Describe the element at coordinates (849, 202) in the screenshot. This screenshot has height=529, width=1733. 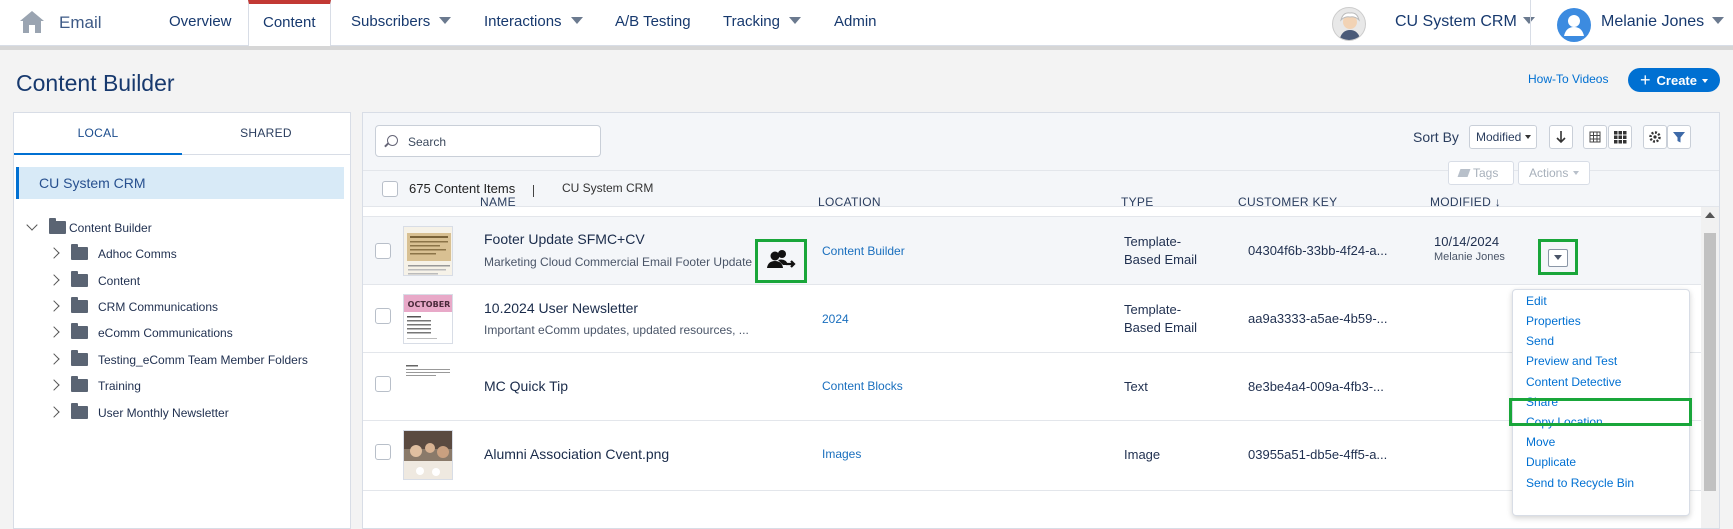
I see `column-header-location: LOCATION` at that location.